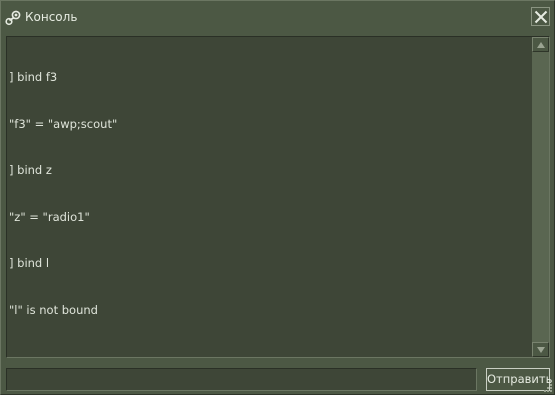  Describe the element at coordinates (29, 263) in the screenshot. I see `console-line: ] bind l` at that location.